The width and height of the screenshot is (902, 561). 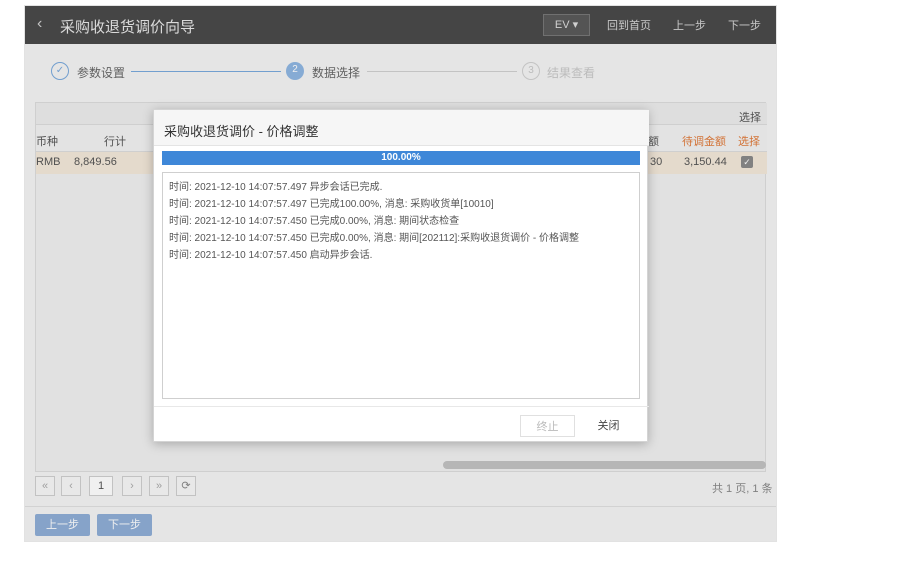 I want to click on progress-bar: 100.00%, so click(x=401, y=158).